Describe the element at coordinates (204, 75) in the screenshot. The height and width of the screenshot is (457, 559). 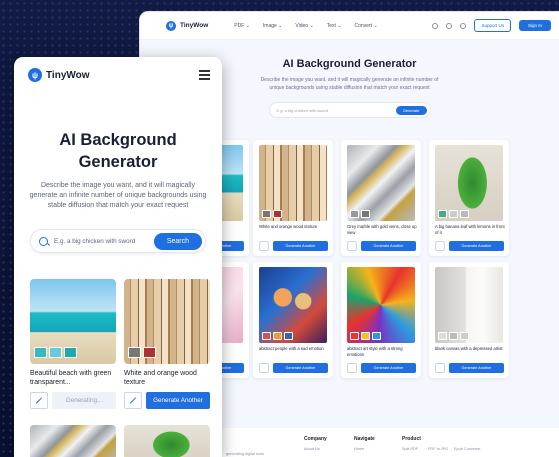
I see `hamburger-menu-icon` at that location.